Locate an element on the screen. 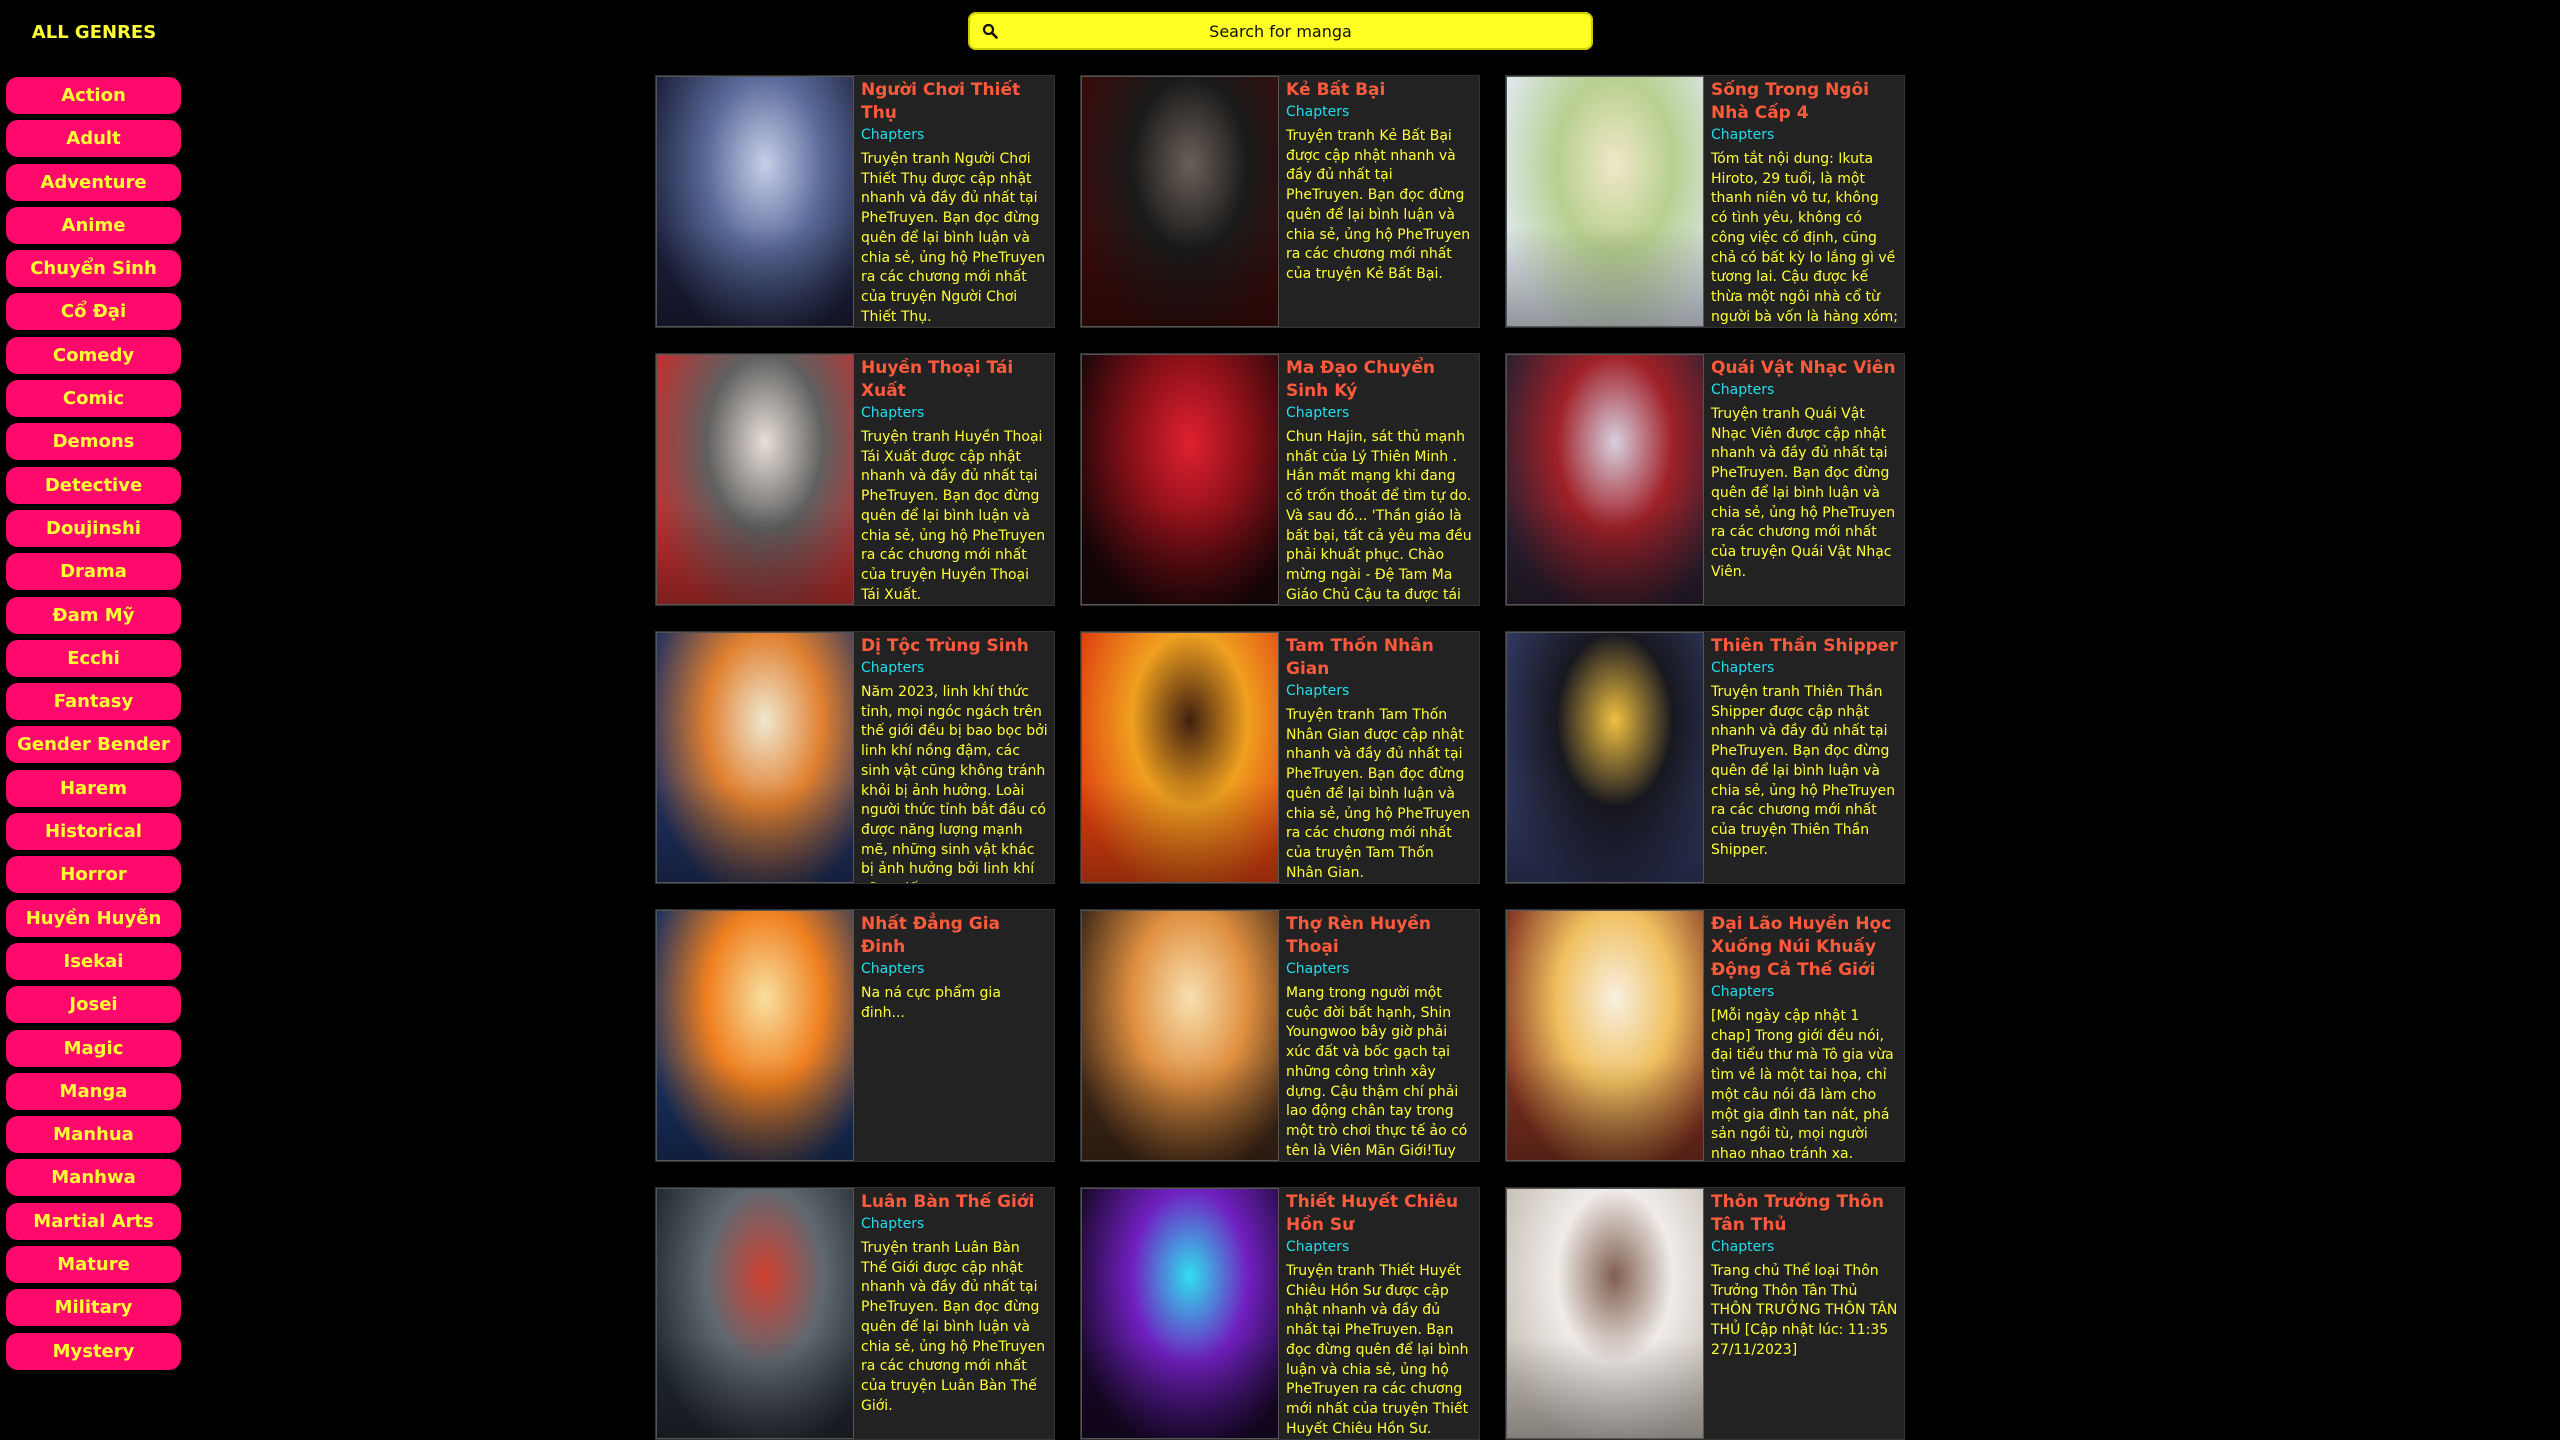  manga-title-link: Sống Trong Ngôi Nhà Cấp 4 is located at coordinates (1804, 102).